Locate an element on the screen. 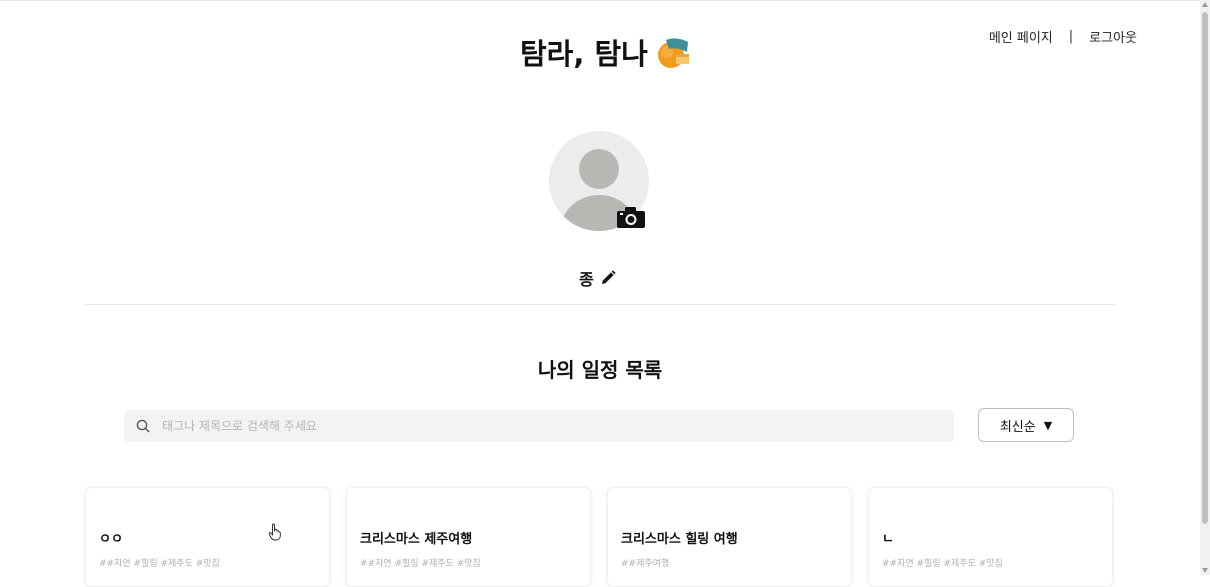 This screenshot has width=1210, height=587. card-title: ㅇㅇ is located at coordinates (111, 539).